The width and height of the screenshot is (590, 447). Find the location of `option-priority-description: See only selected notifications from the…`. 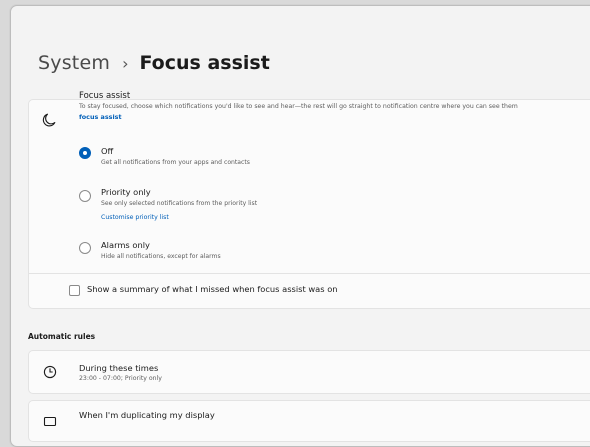

option-priority-description: See only selected notifications from the… is located at coordinates (179, 203).